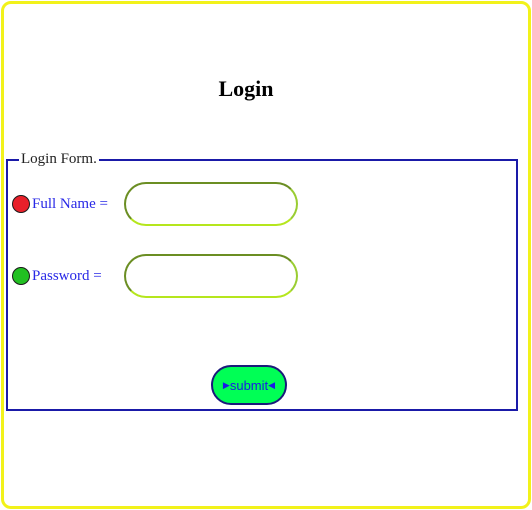 The image size is (532, 510). I want to click on submit-label: submit, so click(249, 385).